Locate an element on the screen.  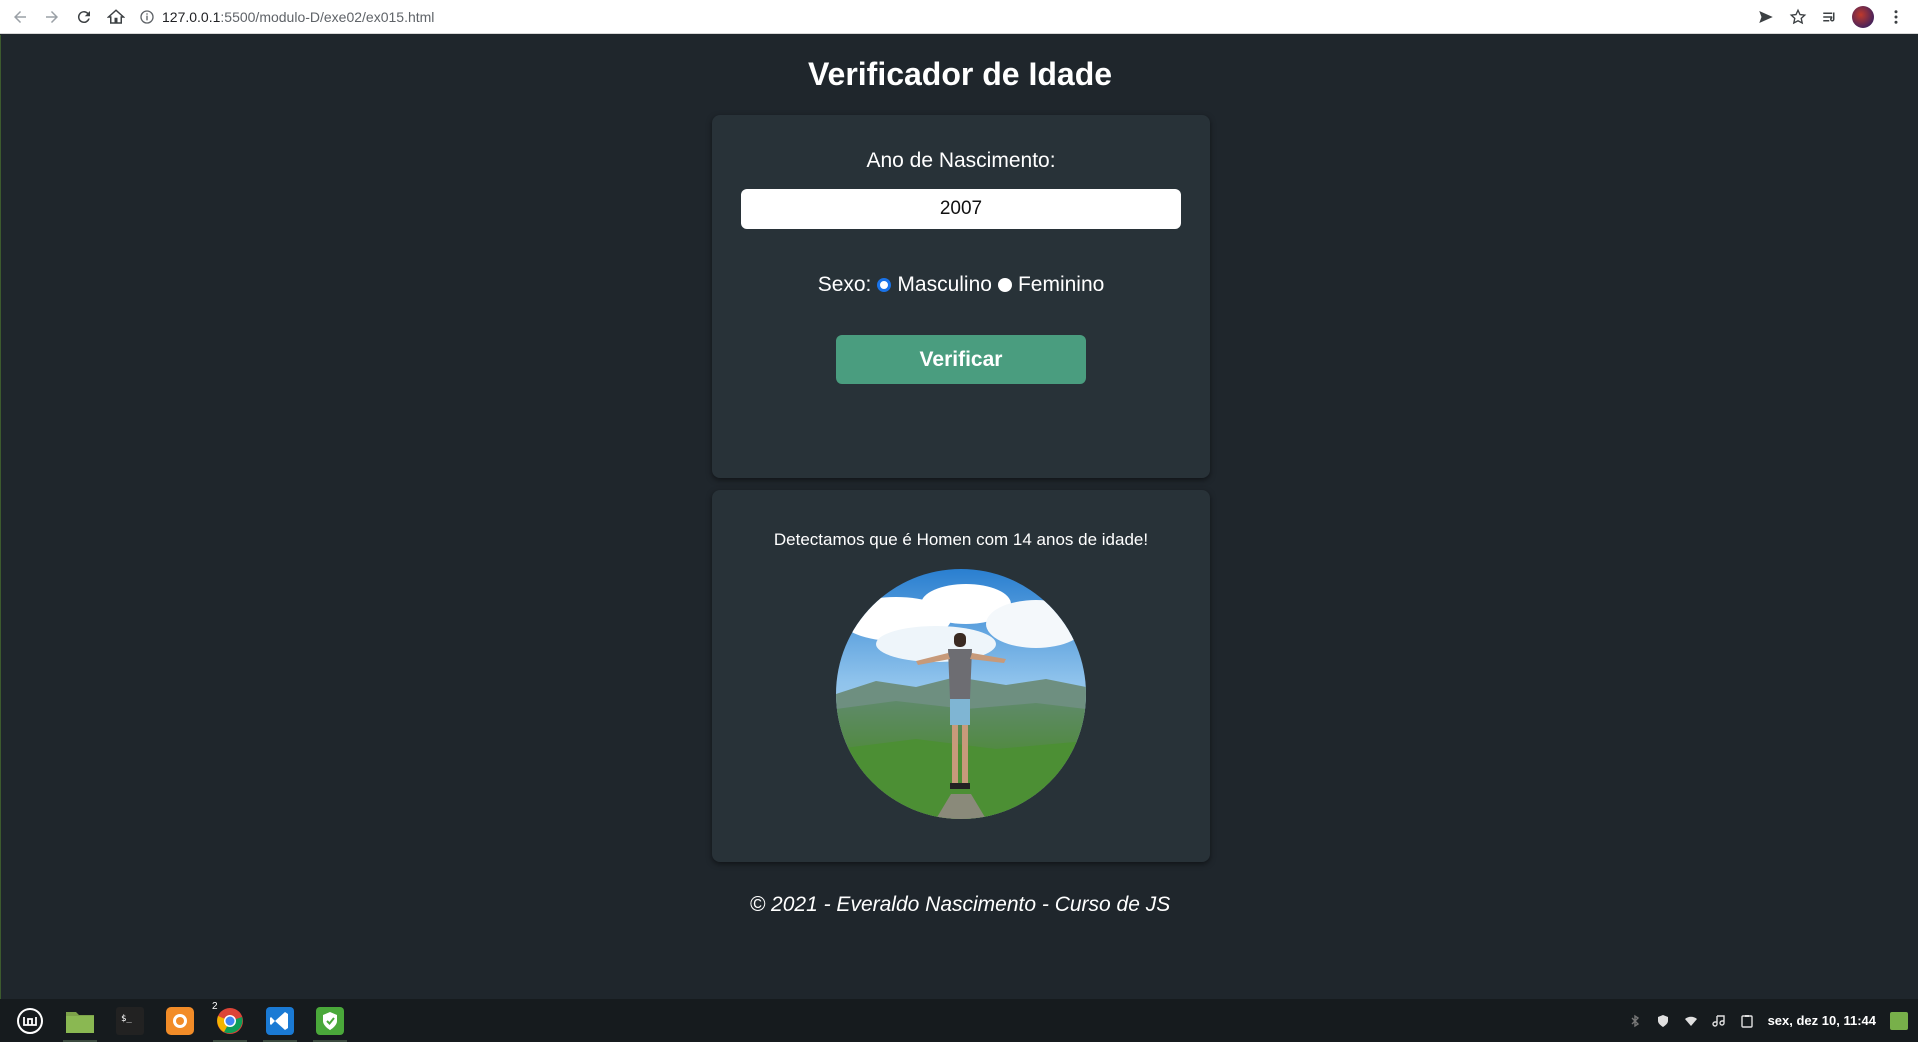
taskbar-chrome: 2 is located at coordinates (230, 1021).